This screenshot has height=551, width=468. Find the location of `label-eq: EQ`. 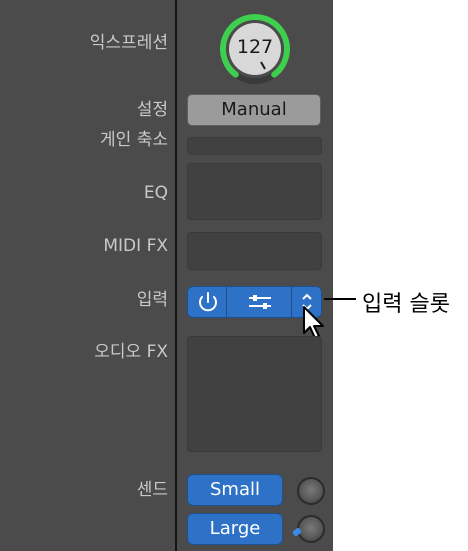

label-eq: EQ is located at coordinates (155, 193).